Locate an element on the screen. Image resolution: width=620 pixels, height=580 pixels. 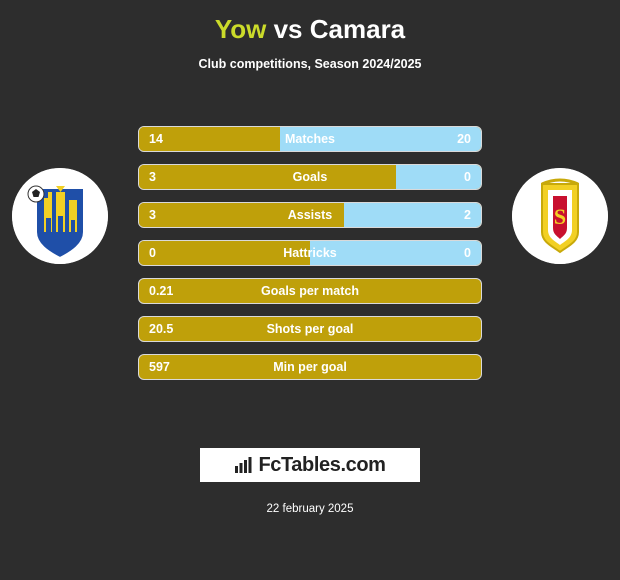
away-player-name: Camara is located at coordinates (357, 29).